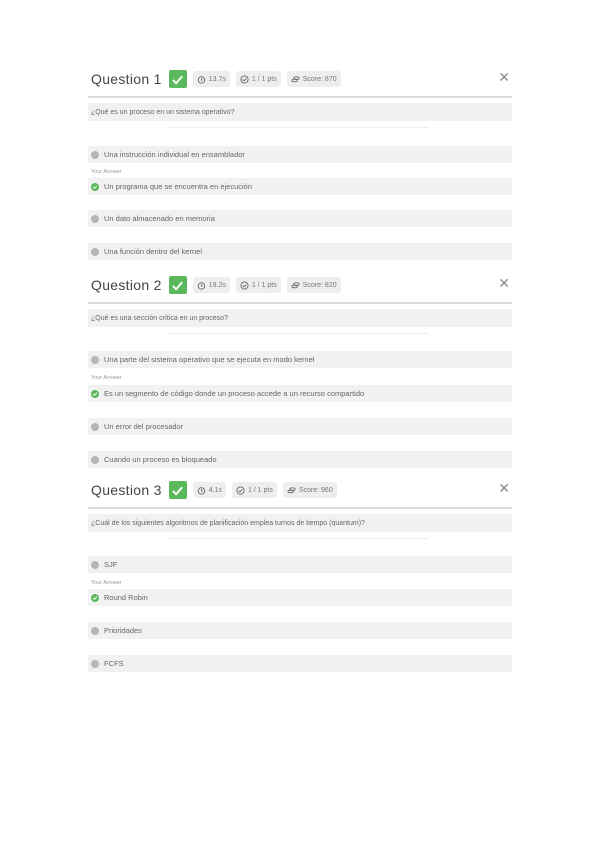 This screenshot has height=848, width=599. I want to click on answer-option: Prioridades, so click(300, 630).